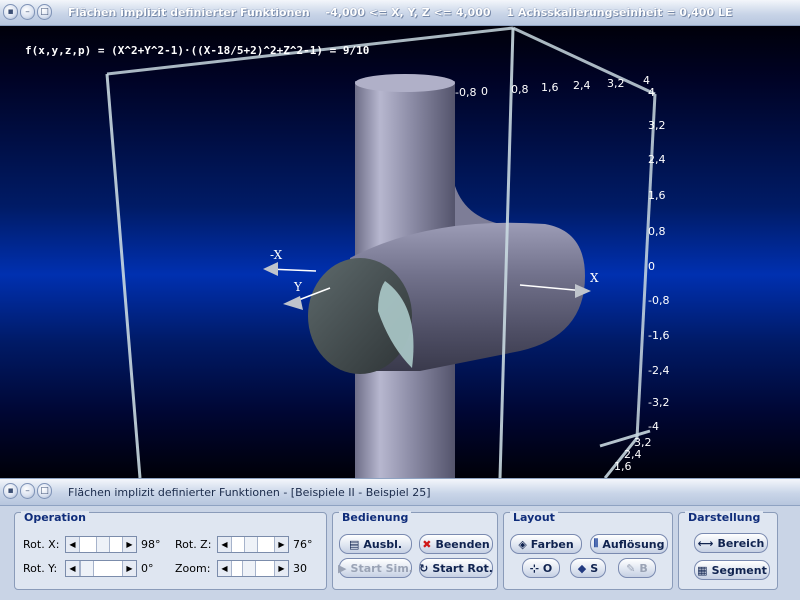 The image size is (800, 600). I want to click on axis-label-y: Y, so click(298, 287).